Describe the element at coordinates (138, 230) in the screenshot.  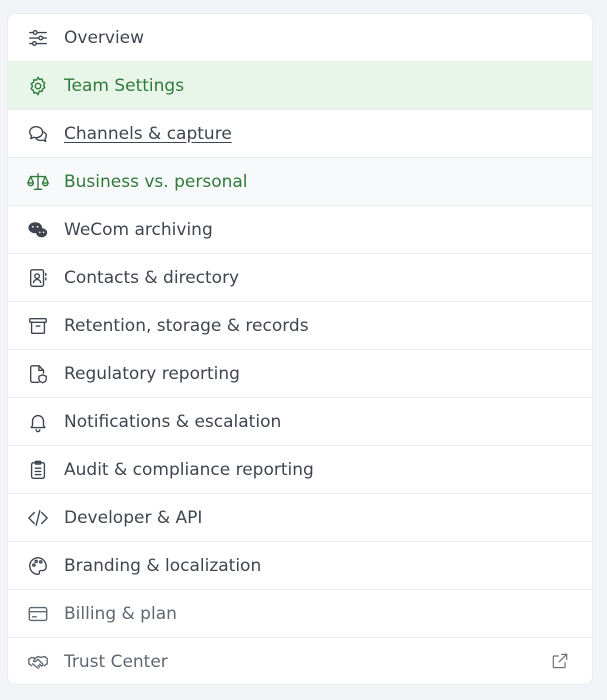
I see `nav-item-label: WeCom archiving` at that location.